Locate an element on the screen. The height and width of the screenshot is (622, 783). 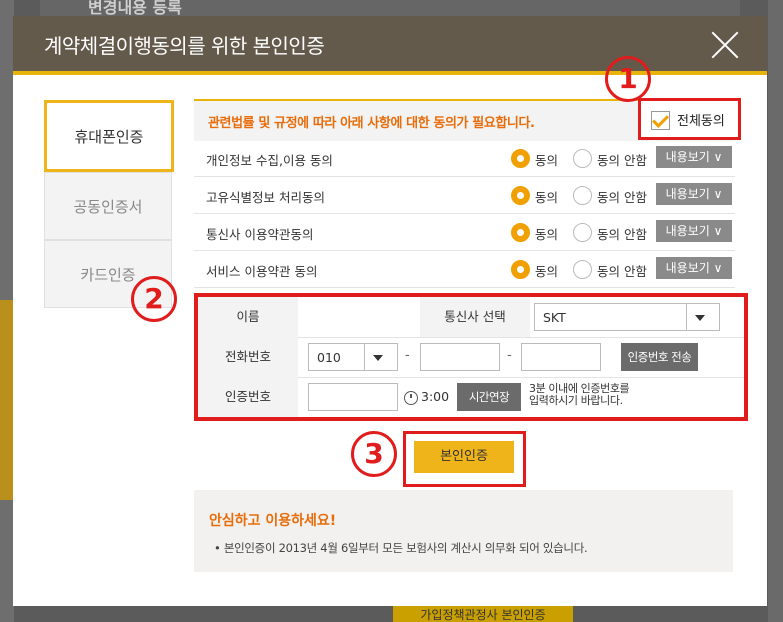
agree-all-label: 전체동의 is located at coordinates (701, 121).